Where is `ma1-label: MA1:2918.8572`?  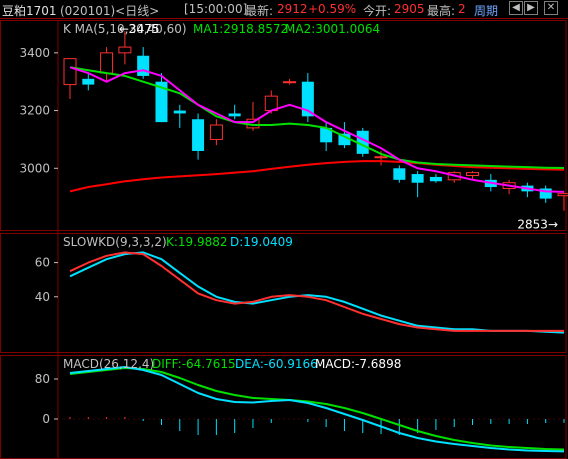
ma1-label: MA1:2918.8572 is located at coordinates (240, 29).